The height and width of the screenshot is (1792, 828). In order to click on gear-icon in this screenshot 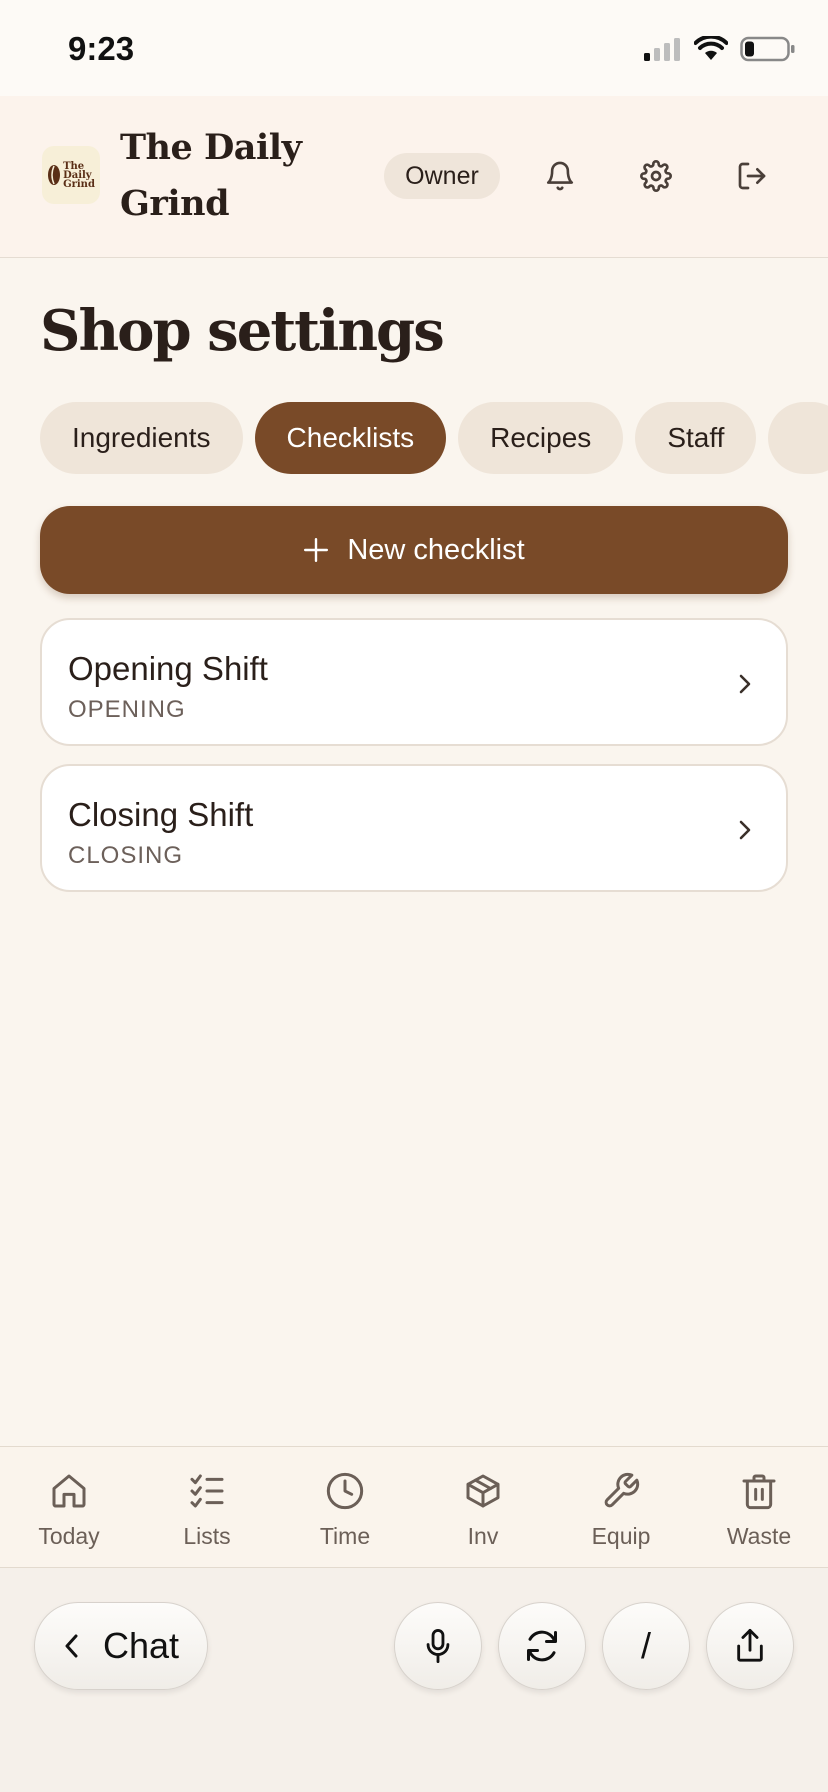, I will do `click(656, 176)`.